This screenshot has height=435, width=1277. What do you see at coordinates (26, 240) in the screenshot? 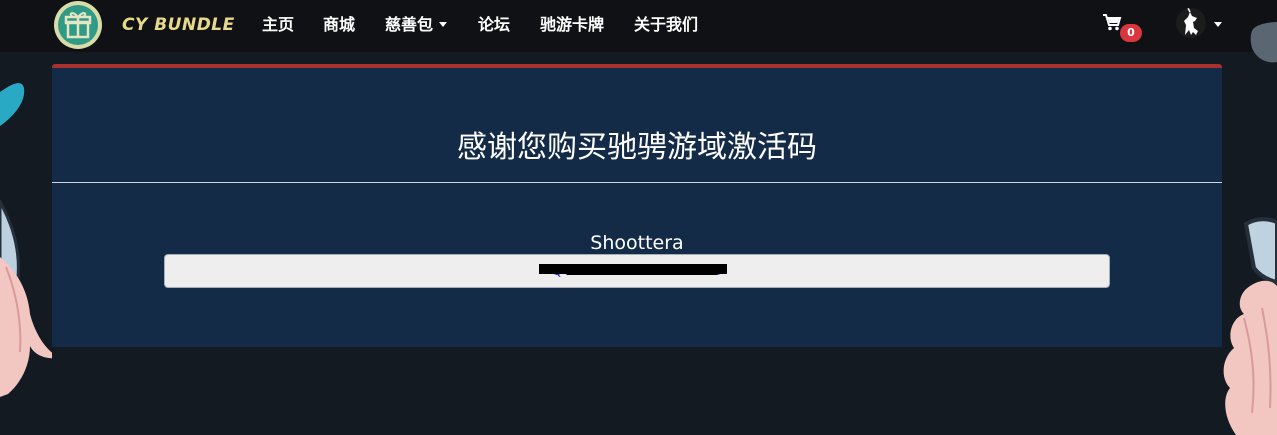
I see `left-decoration-art` at bounding box center [26, 240].